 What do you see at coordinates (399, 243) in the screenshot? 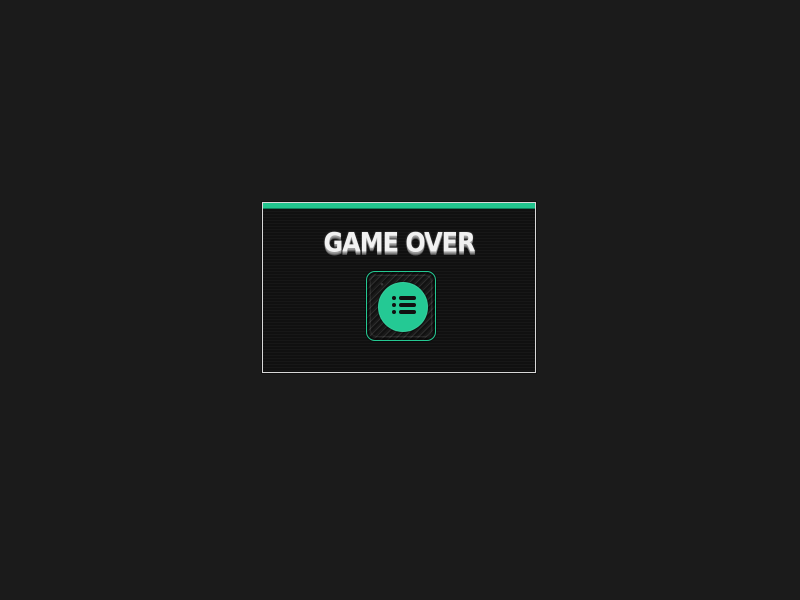
I see `game-over-title: GAME OVER` at bounding box center [399, 243].